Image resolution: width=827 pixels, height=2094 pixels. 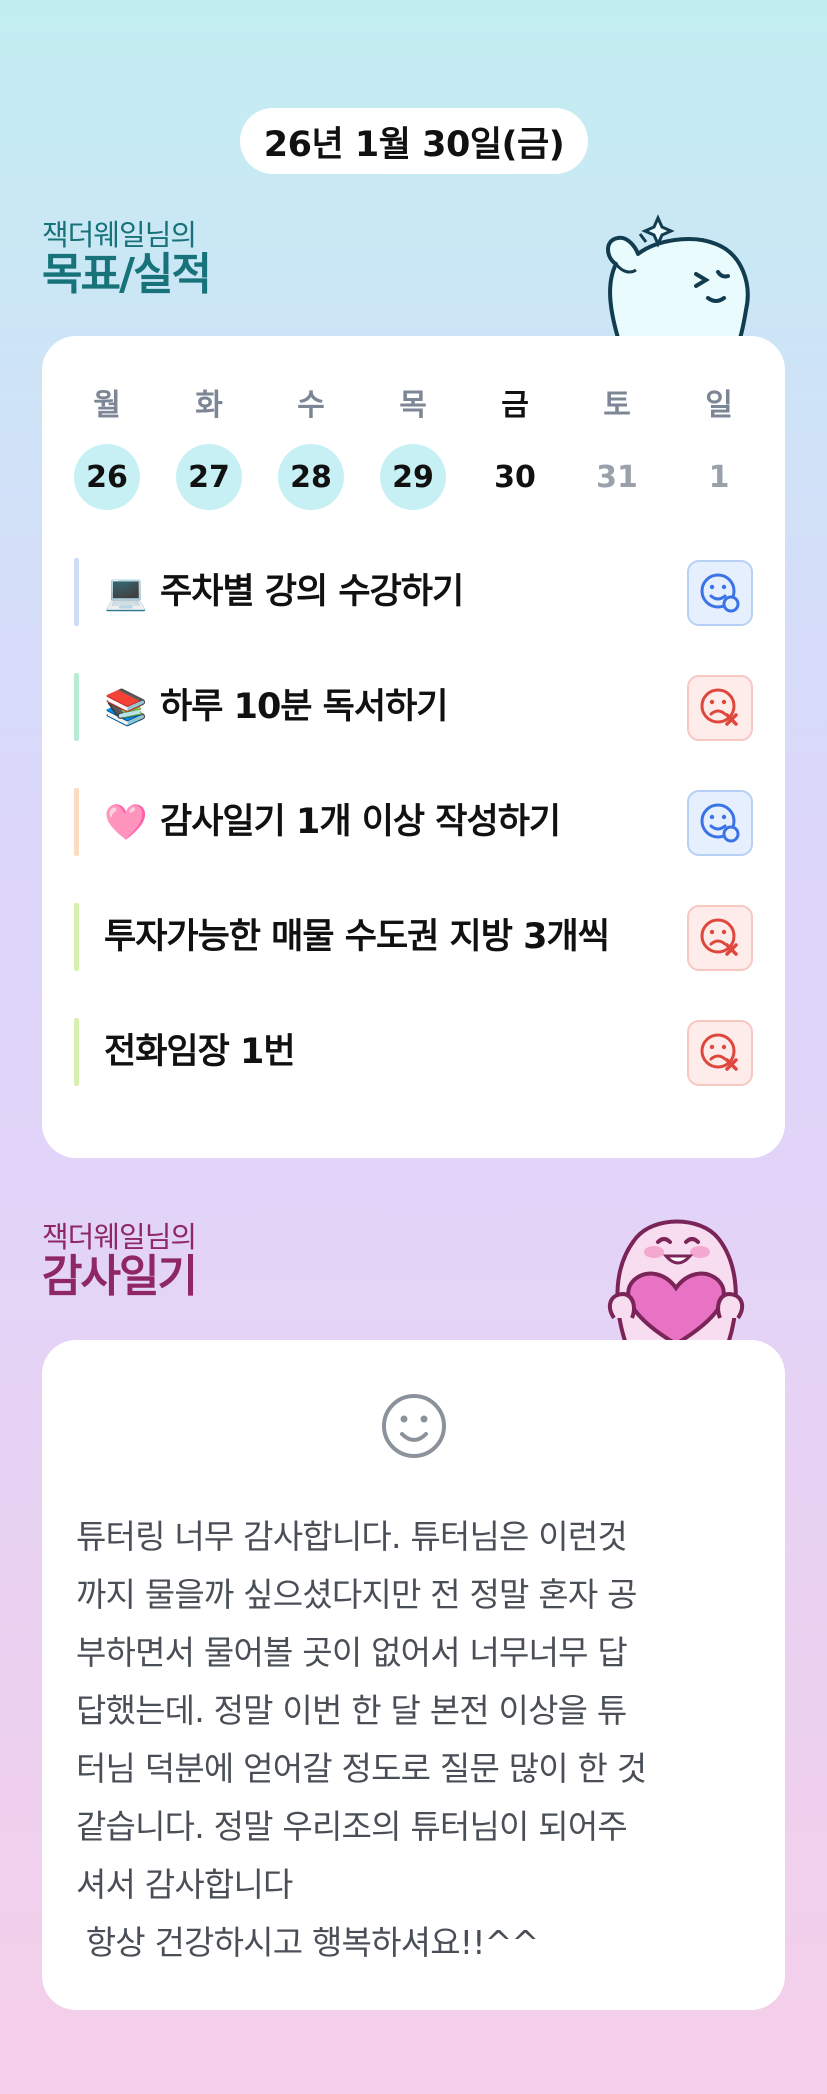 I want to click on goal-item: 💻 주차별 강의 수강하기, so click(x=414, y=592).